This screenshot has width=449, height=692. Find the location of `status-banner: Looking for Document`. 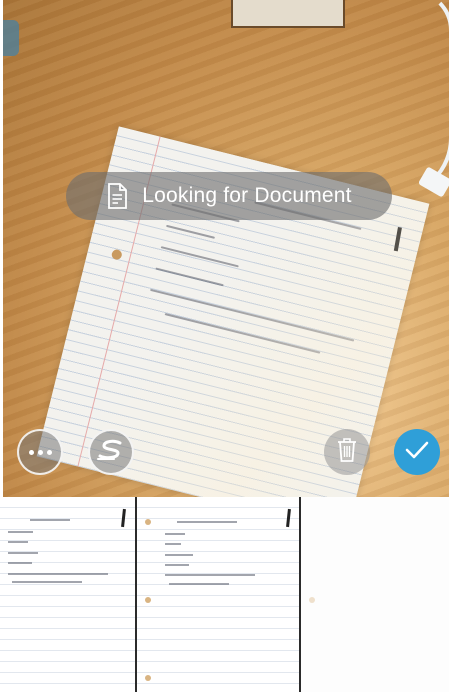

status-banner: Looking for Document is located at coordinates (229, 196).